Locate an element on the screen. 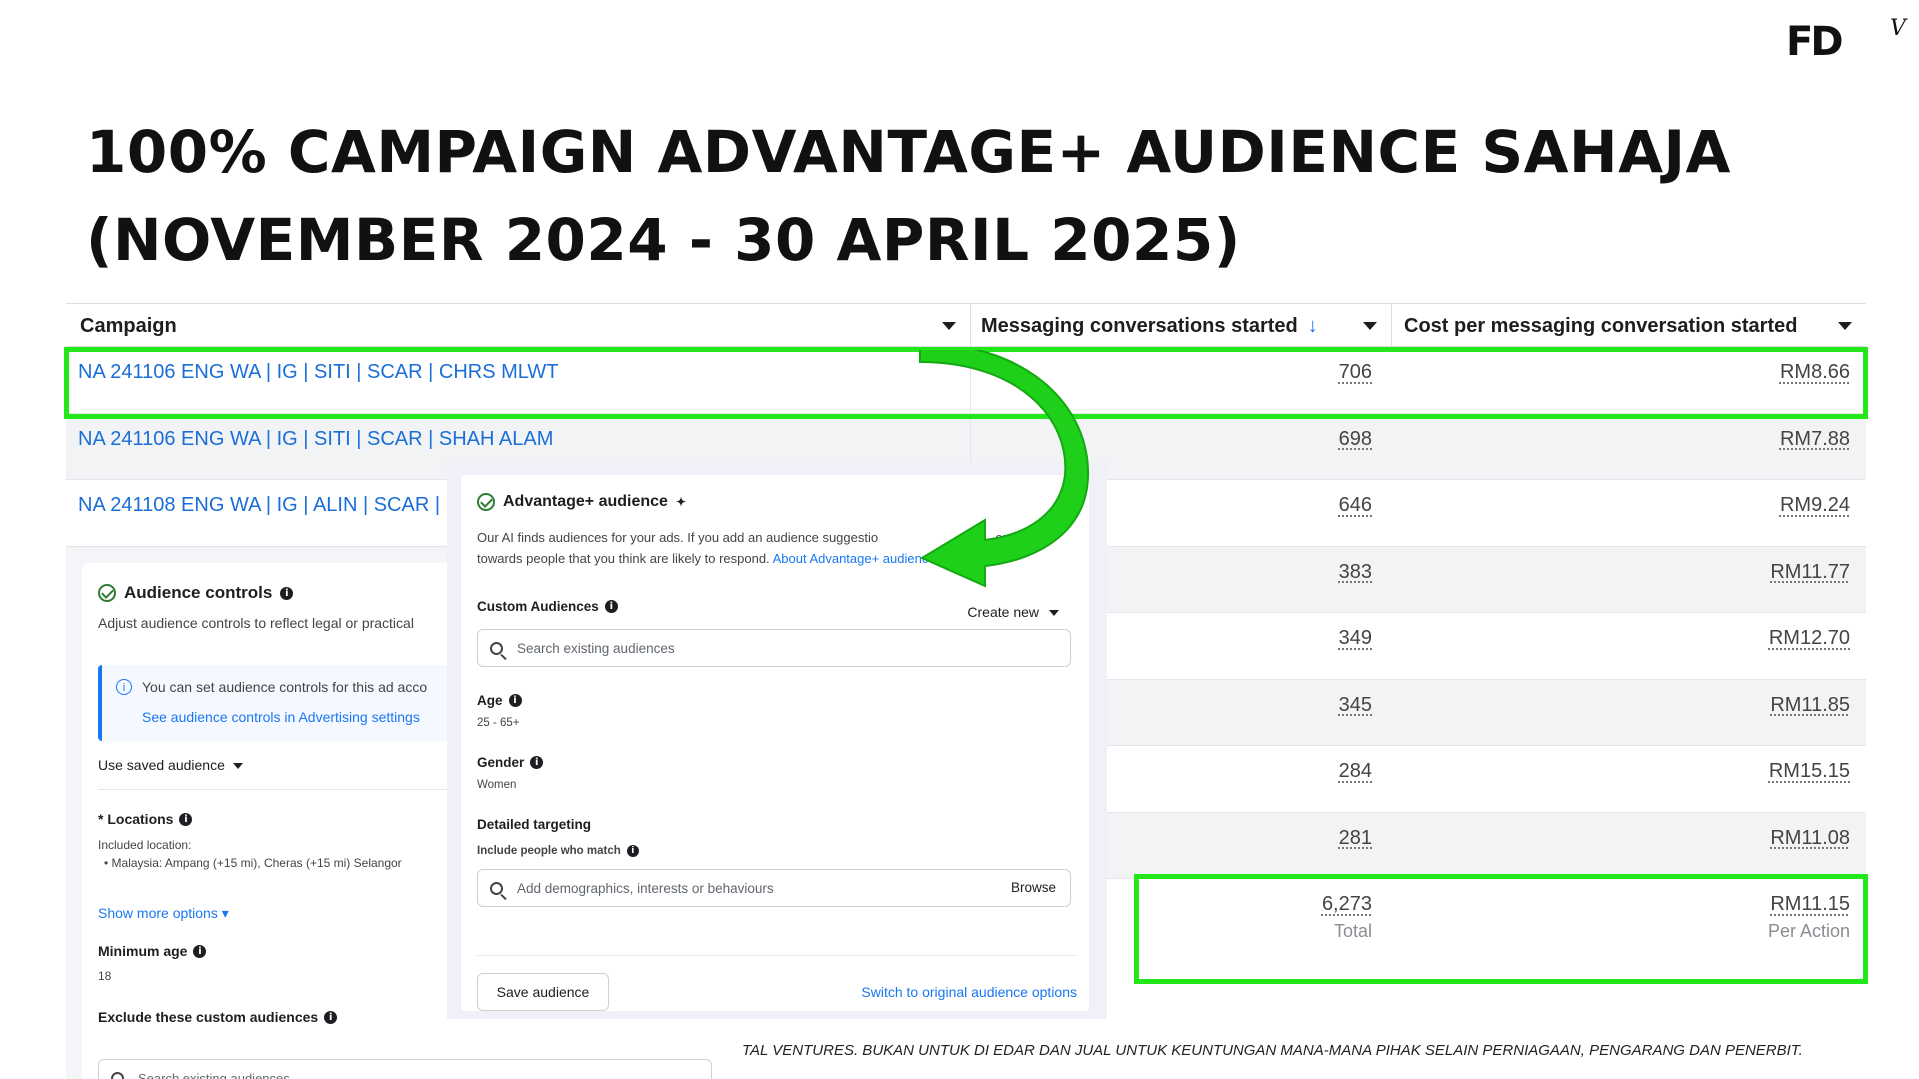  create-new-label: Create new is located at coordinates (1003, 612).